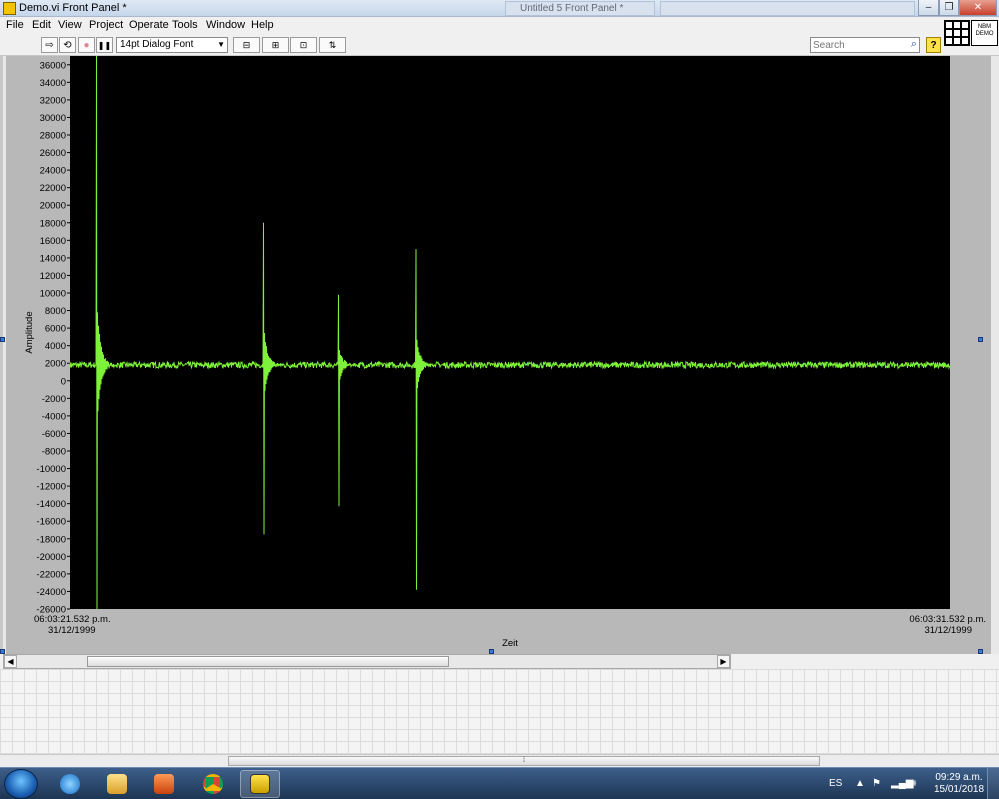 Image resolution: width=999 pixels, height=799 pixels. I want to click on toolbar: ⇨ ⟲ ● ❚❚ 14pt Dialog Font ▼ ⊟ ⊞ ⊡ ⇅ ⌕ ?, so click(499, 45).